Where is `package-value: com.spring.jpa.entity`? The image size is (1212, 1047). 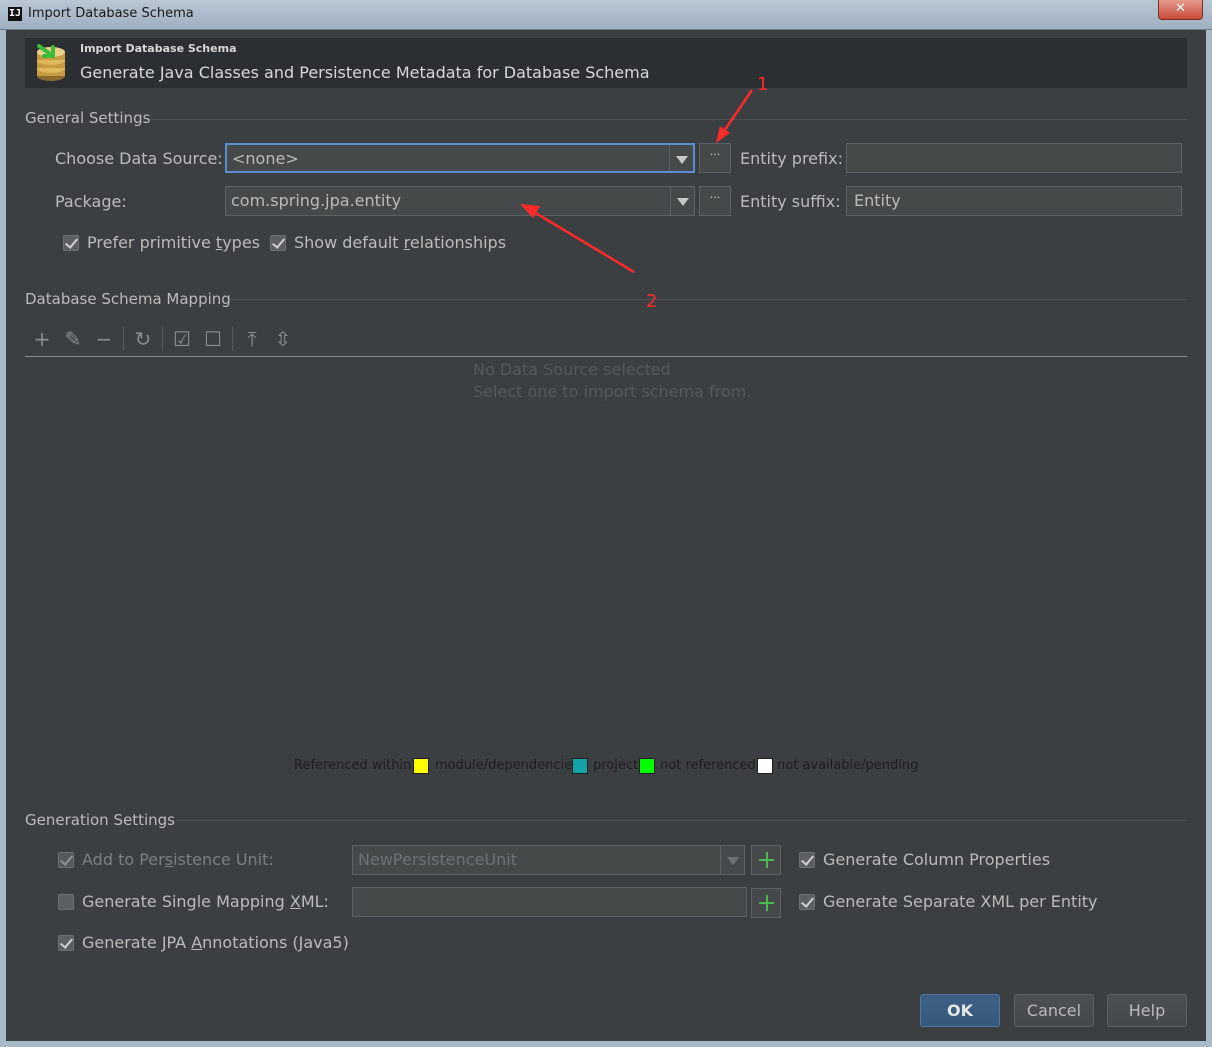 package-value: com.spring.jpa.entity is located at coordinates (316, 200).